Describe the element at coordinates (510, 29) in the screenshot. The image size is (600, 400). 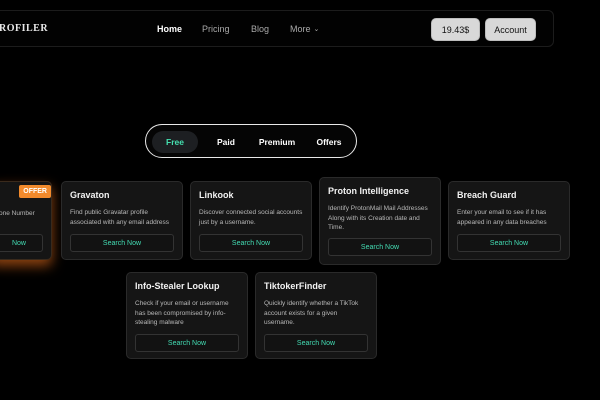
I see `account-button: Account` at that location.